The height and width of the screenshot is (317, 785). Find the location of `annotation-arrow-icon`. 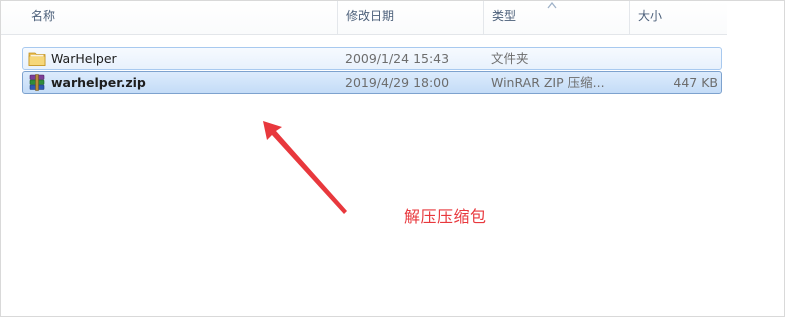

annotation-arrow-icon is located at coordinates (305, 167).